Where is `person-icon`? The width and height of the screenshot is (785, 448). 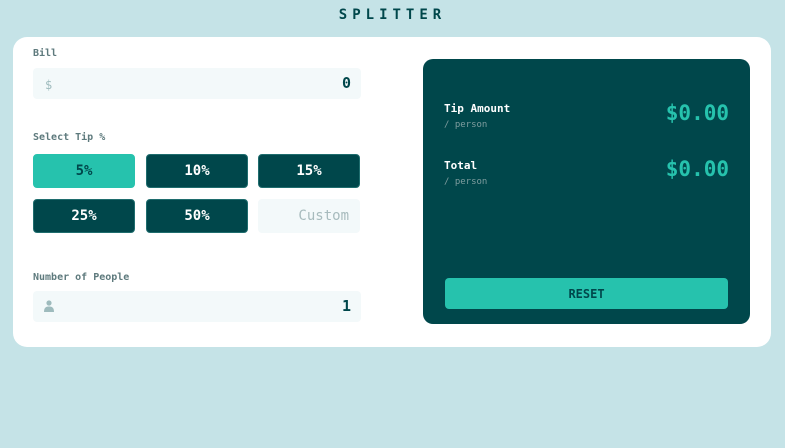
person-icon is located at coordinates (49, 306).